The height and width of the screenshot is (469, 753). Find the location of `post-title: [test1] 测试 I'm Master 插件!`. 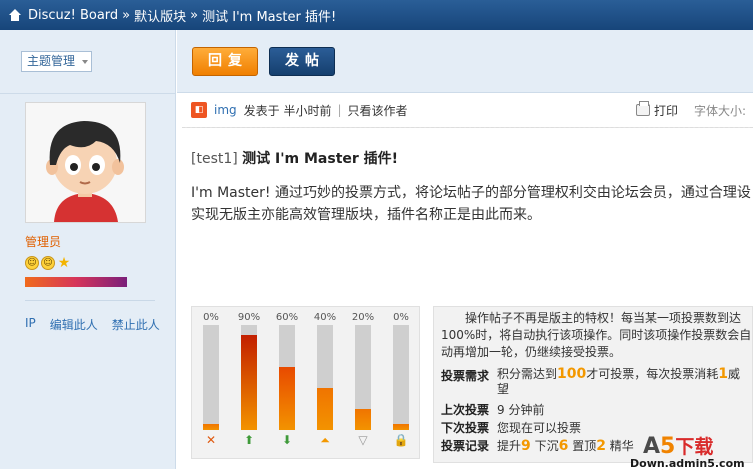

post-title: [test1] 测试 I'm Master 插件! is located at coordinates (294, 158).